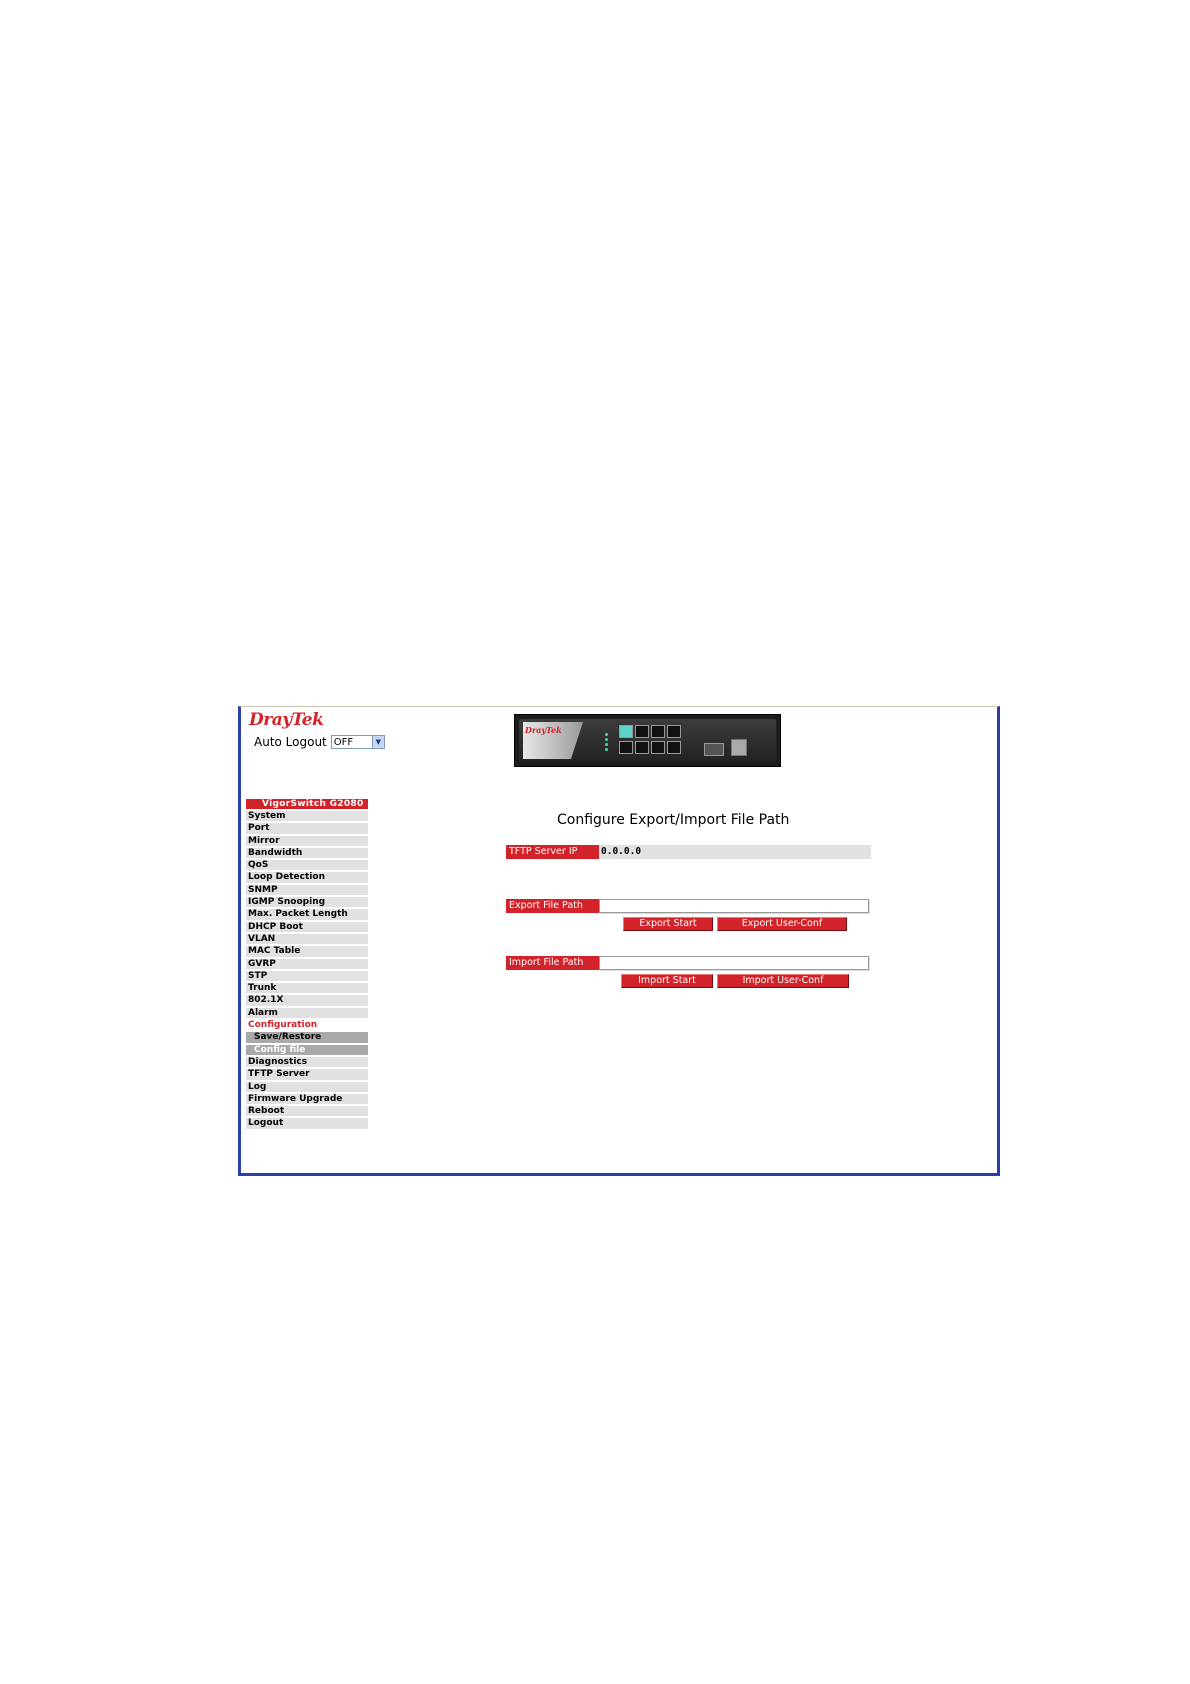  What do you see at coordinates (543, 730) in the screenshot?
I see `device-brand-label: DrayTek` at bounding box center [543, 730].